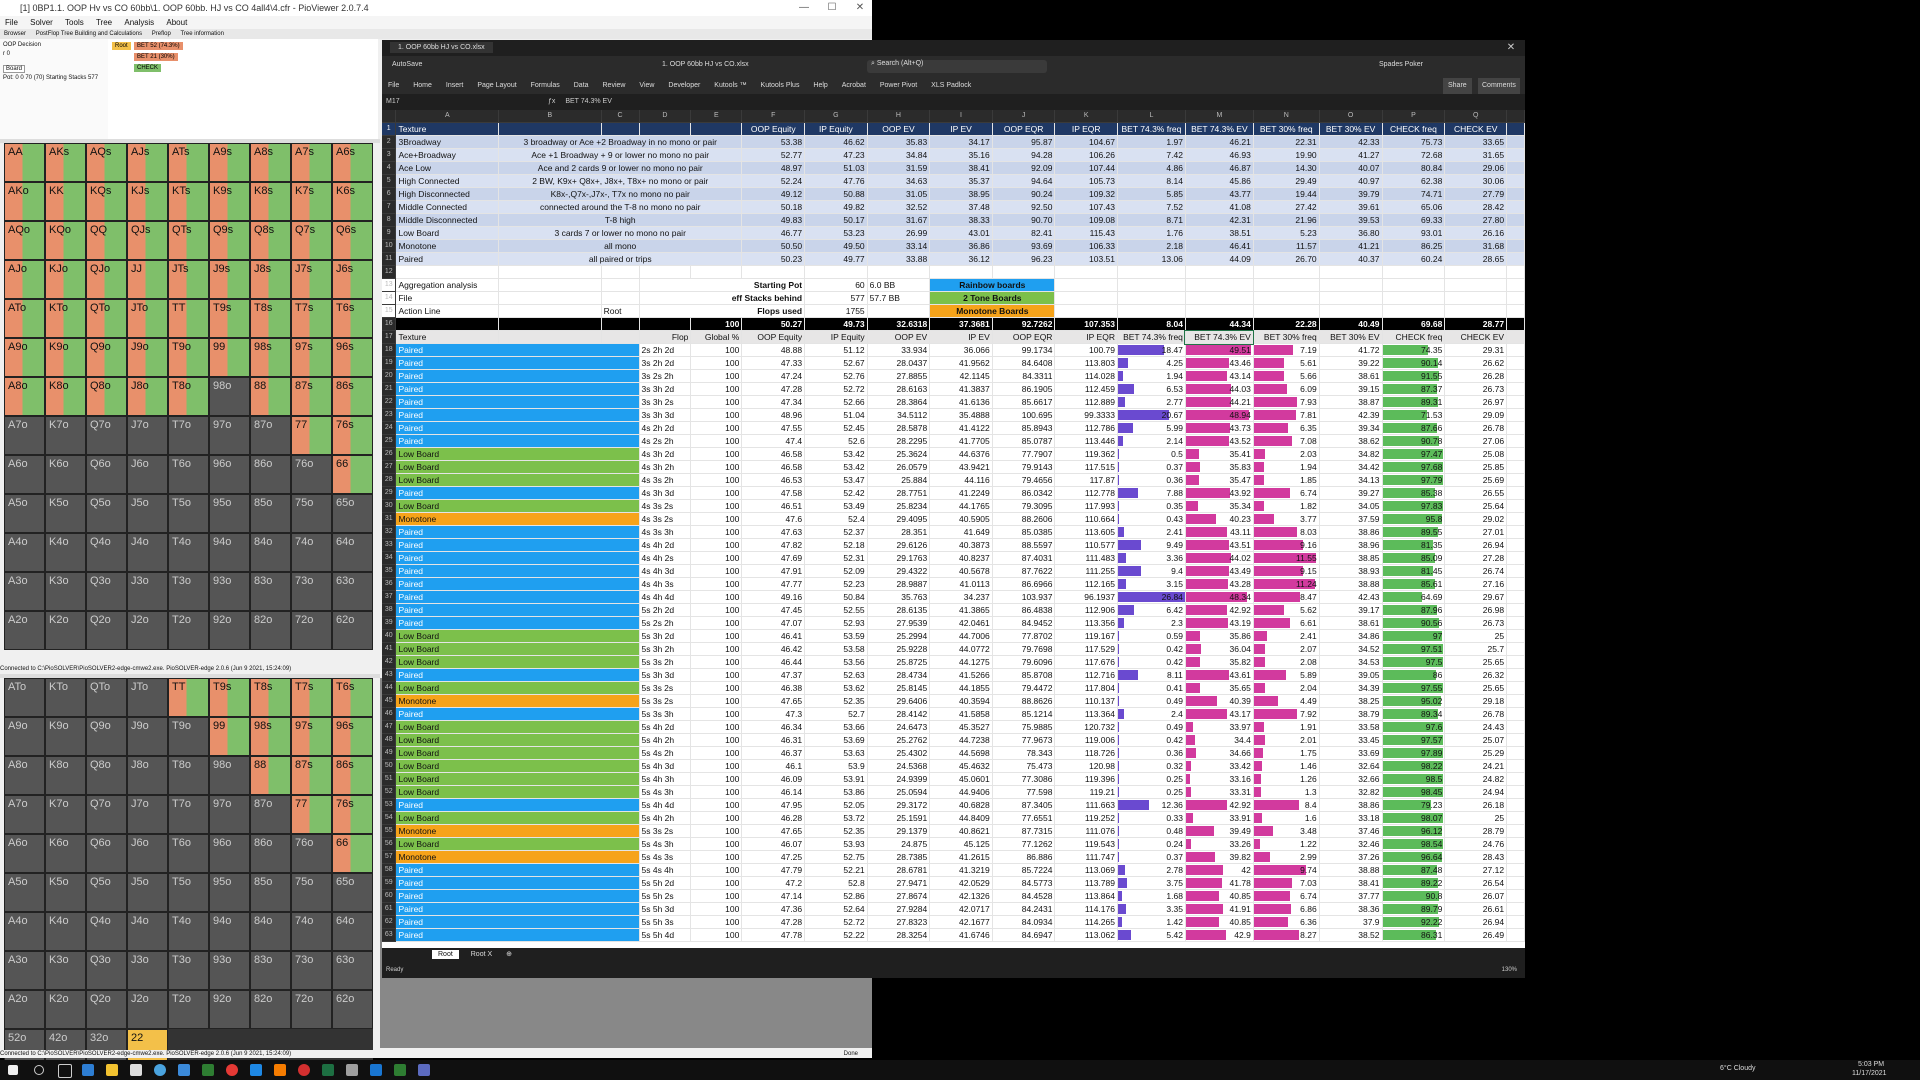  Describe the element at coordinates (389, 636) in the screenshot. I see `row-number: 40` at that location.